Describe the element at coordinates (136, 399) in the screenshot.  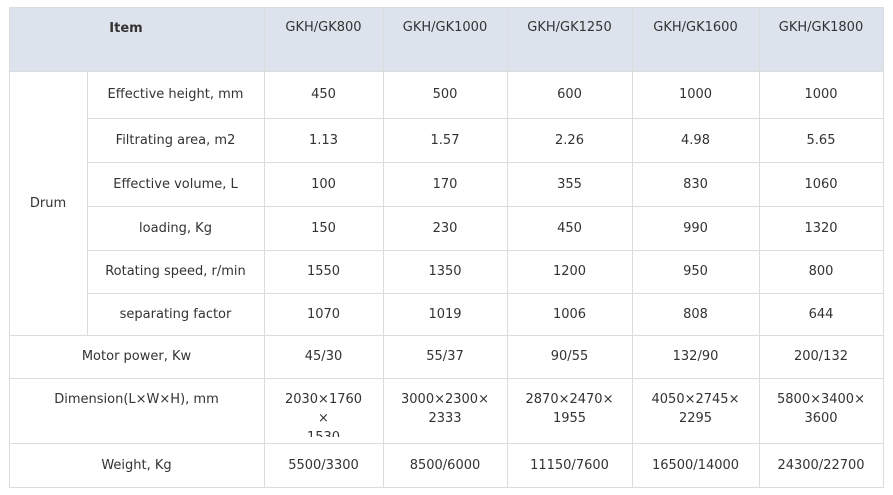
I see `dimension-label-text: Dimension(L×W×H), mm` at that location.